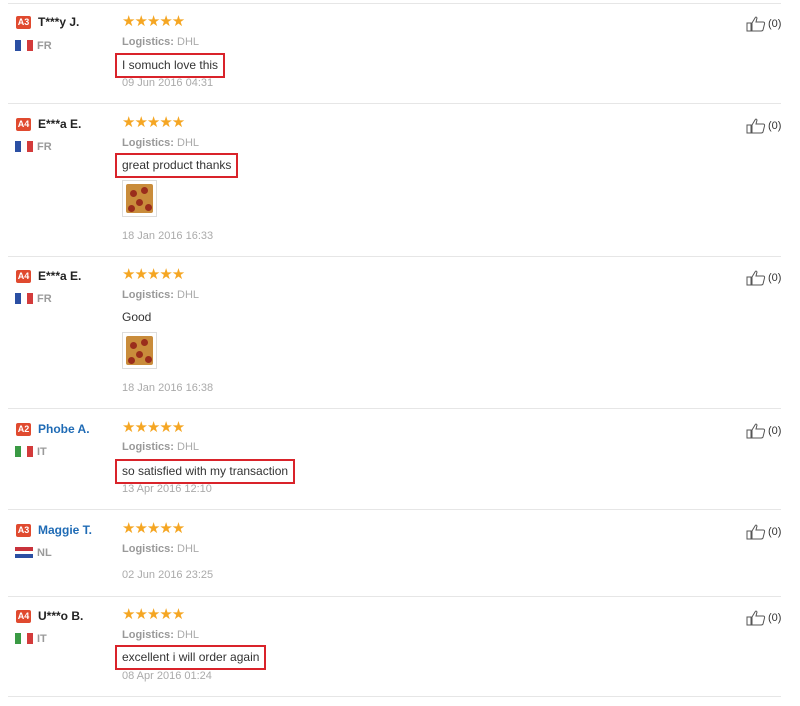 Image resolution: width=800 pixels, height=706 pixels. Describe the element at coordinates (191, 657) in the screenshot. I see `review-comment: excellent i will order again` at that location.